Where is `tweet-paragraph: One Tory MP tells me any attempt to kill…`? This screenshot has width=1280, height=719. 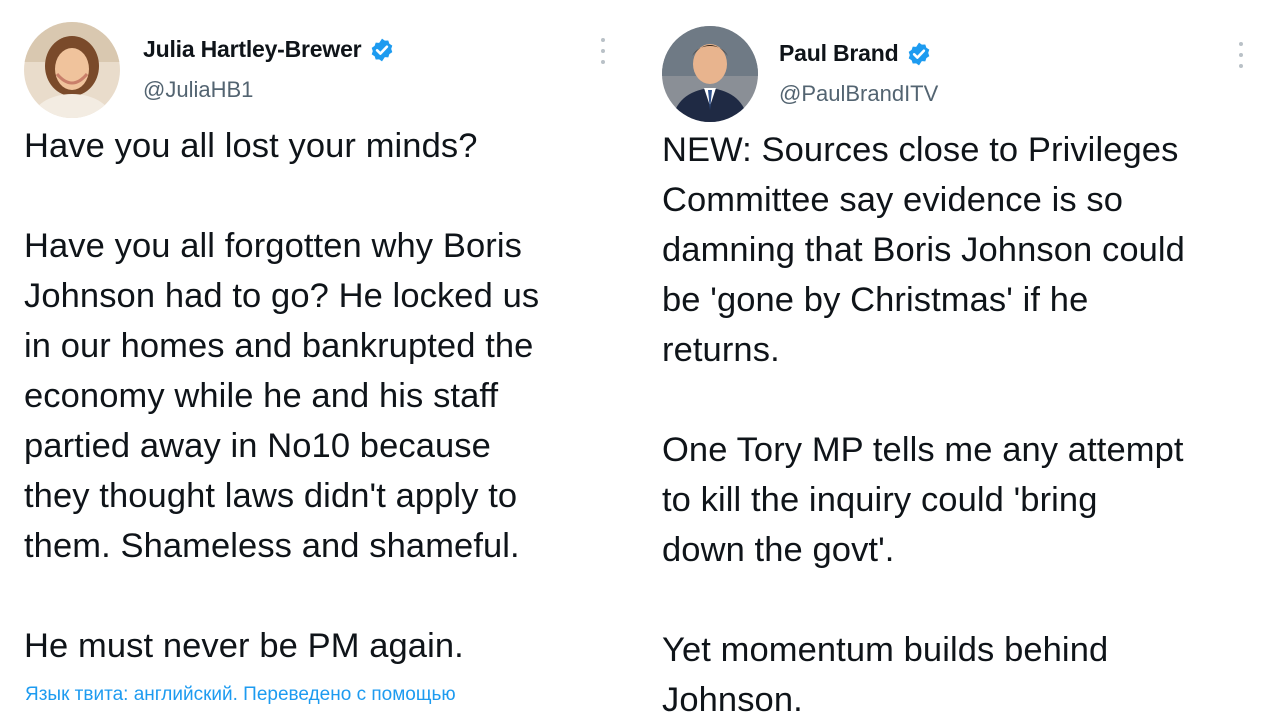 tweet-paragraph: One Tory MP tells me any attempt to kill… is located at coordinates (923, 500).